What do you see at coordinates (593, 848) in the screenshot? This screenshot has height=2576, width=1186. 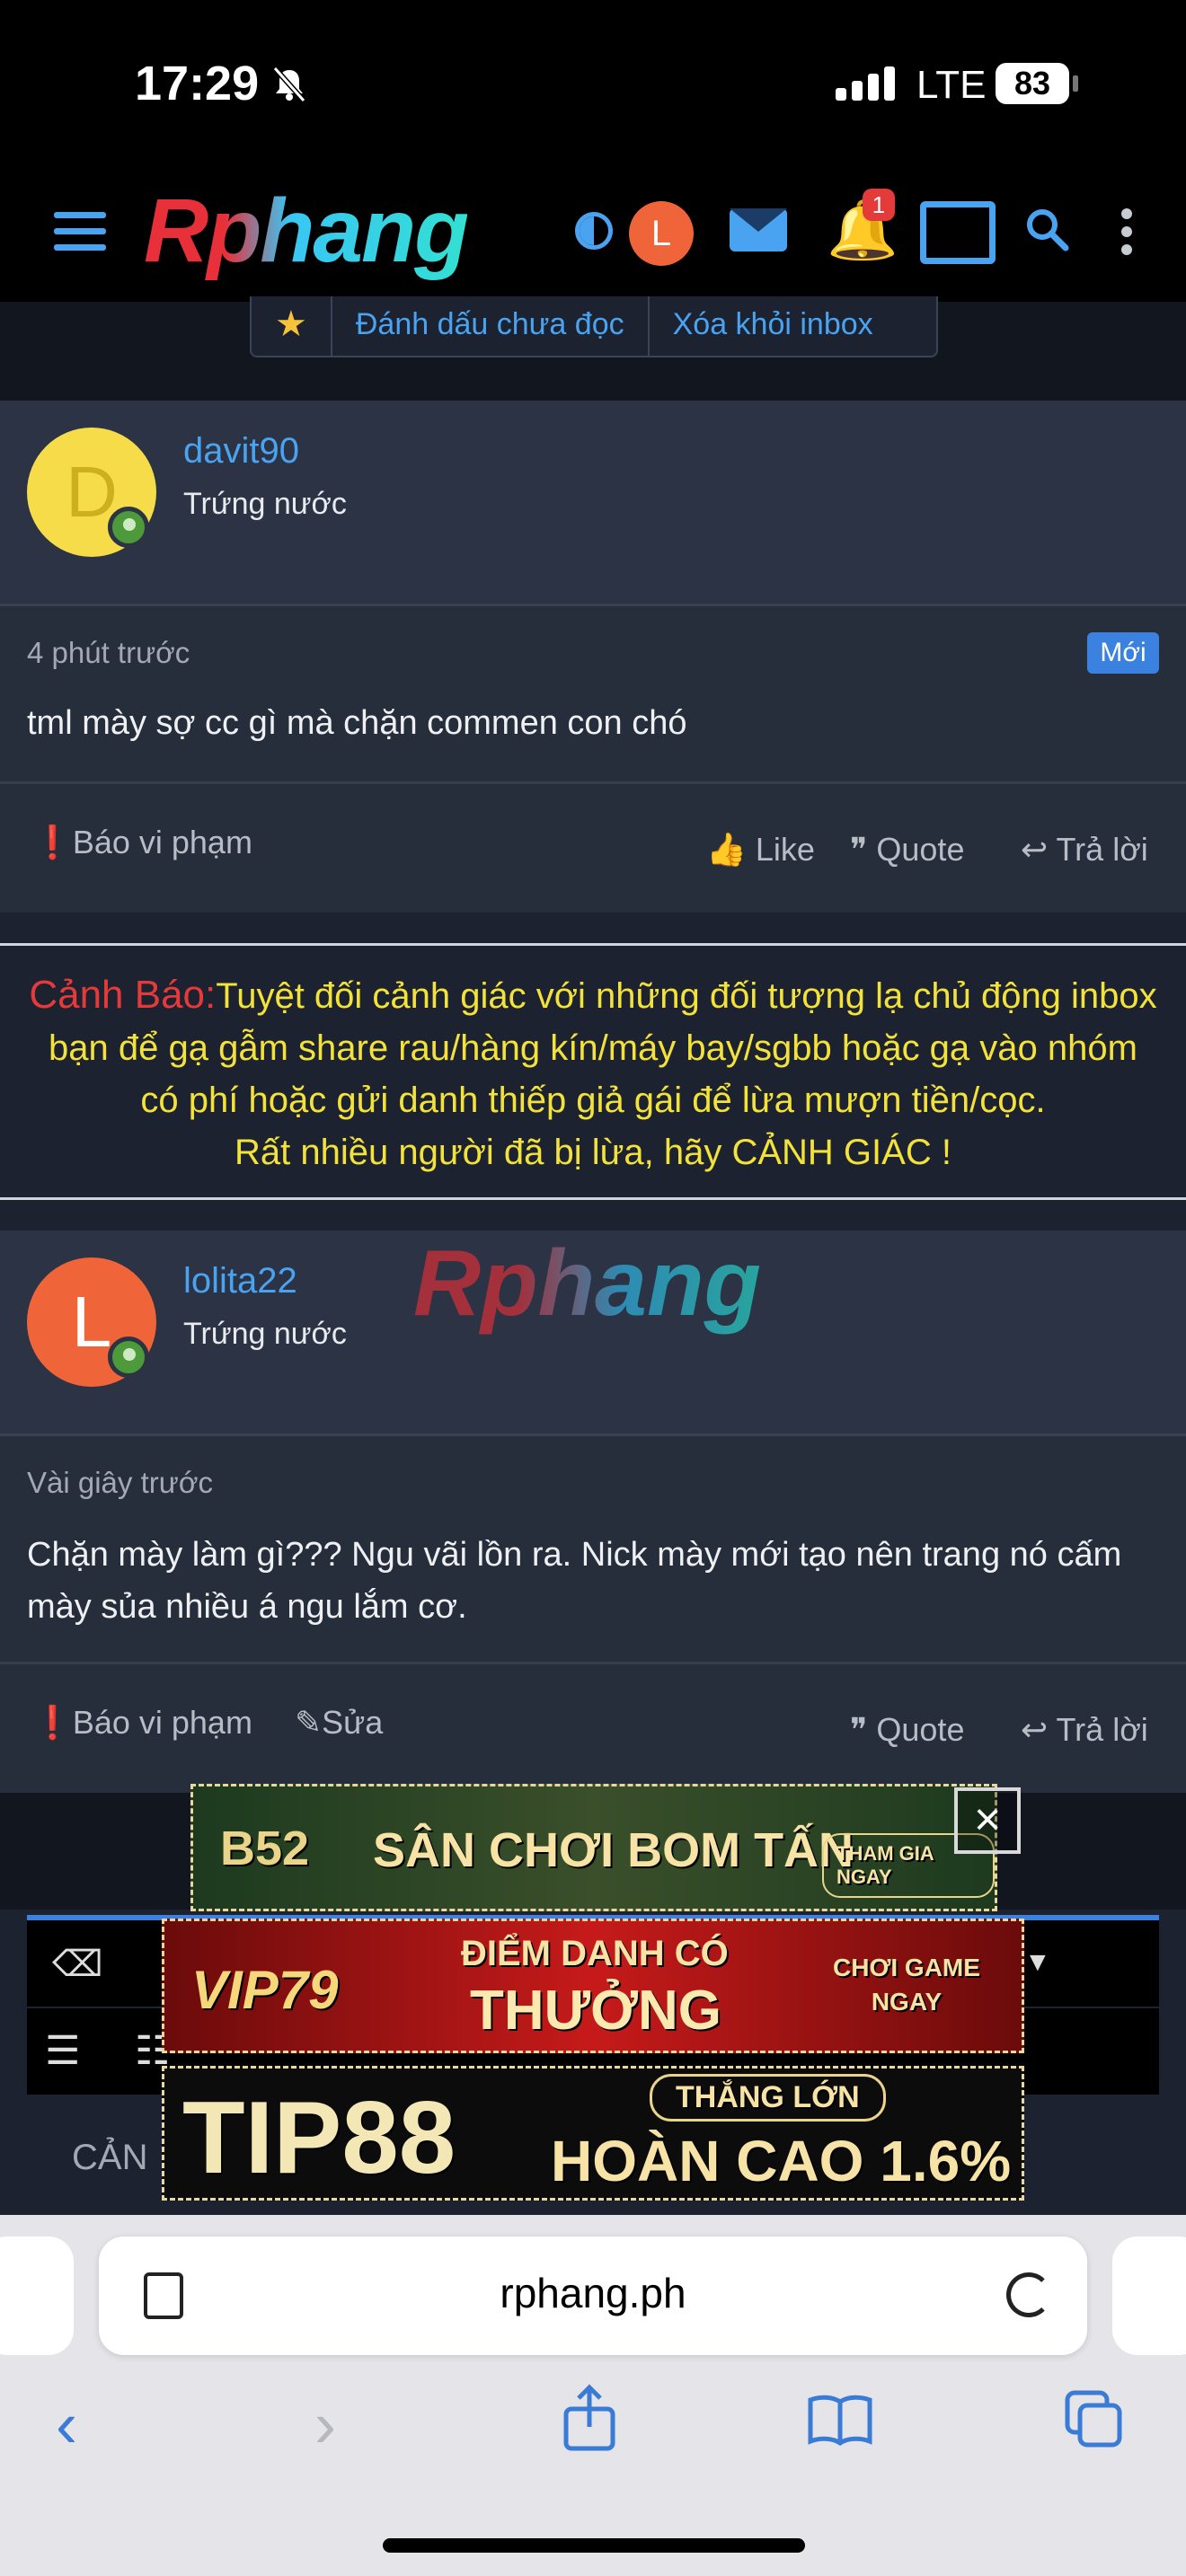 I see `post-footer: ❗Báo vi phạm 👍 Like ❞ Quote ↩ Trả lời` at bounding box center [593, 848].